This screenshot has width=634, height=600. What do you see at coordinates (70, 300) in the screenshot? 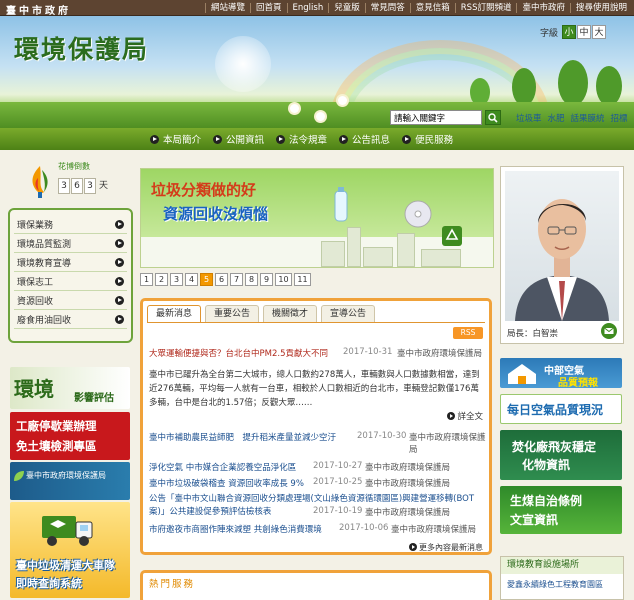
I see `sidebar-item-recycling: 資源回收` at bounding box center [70, 300].